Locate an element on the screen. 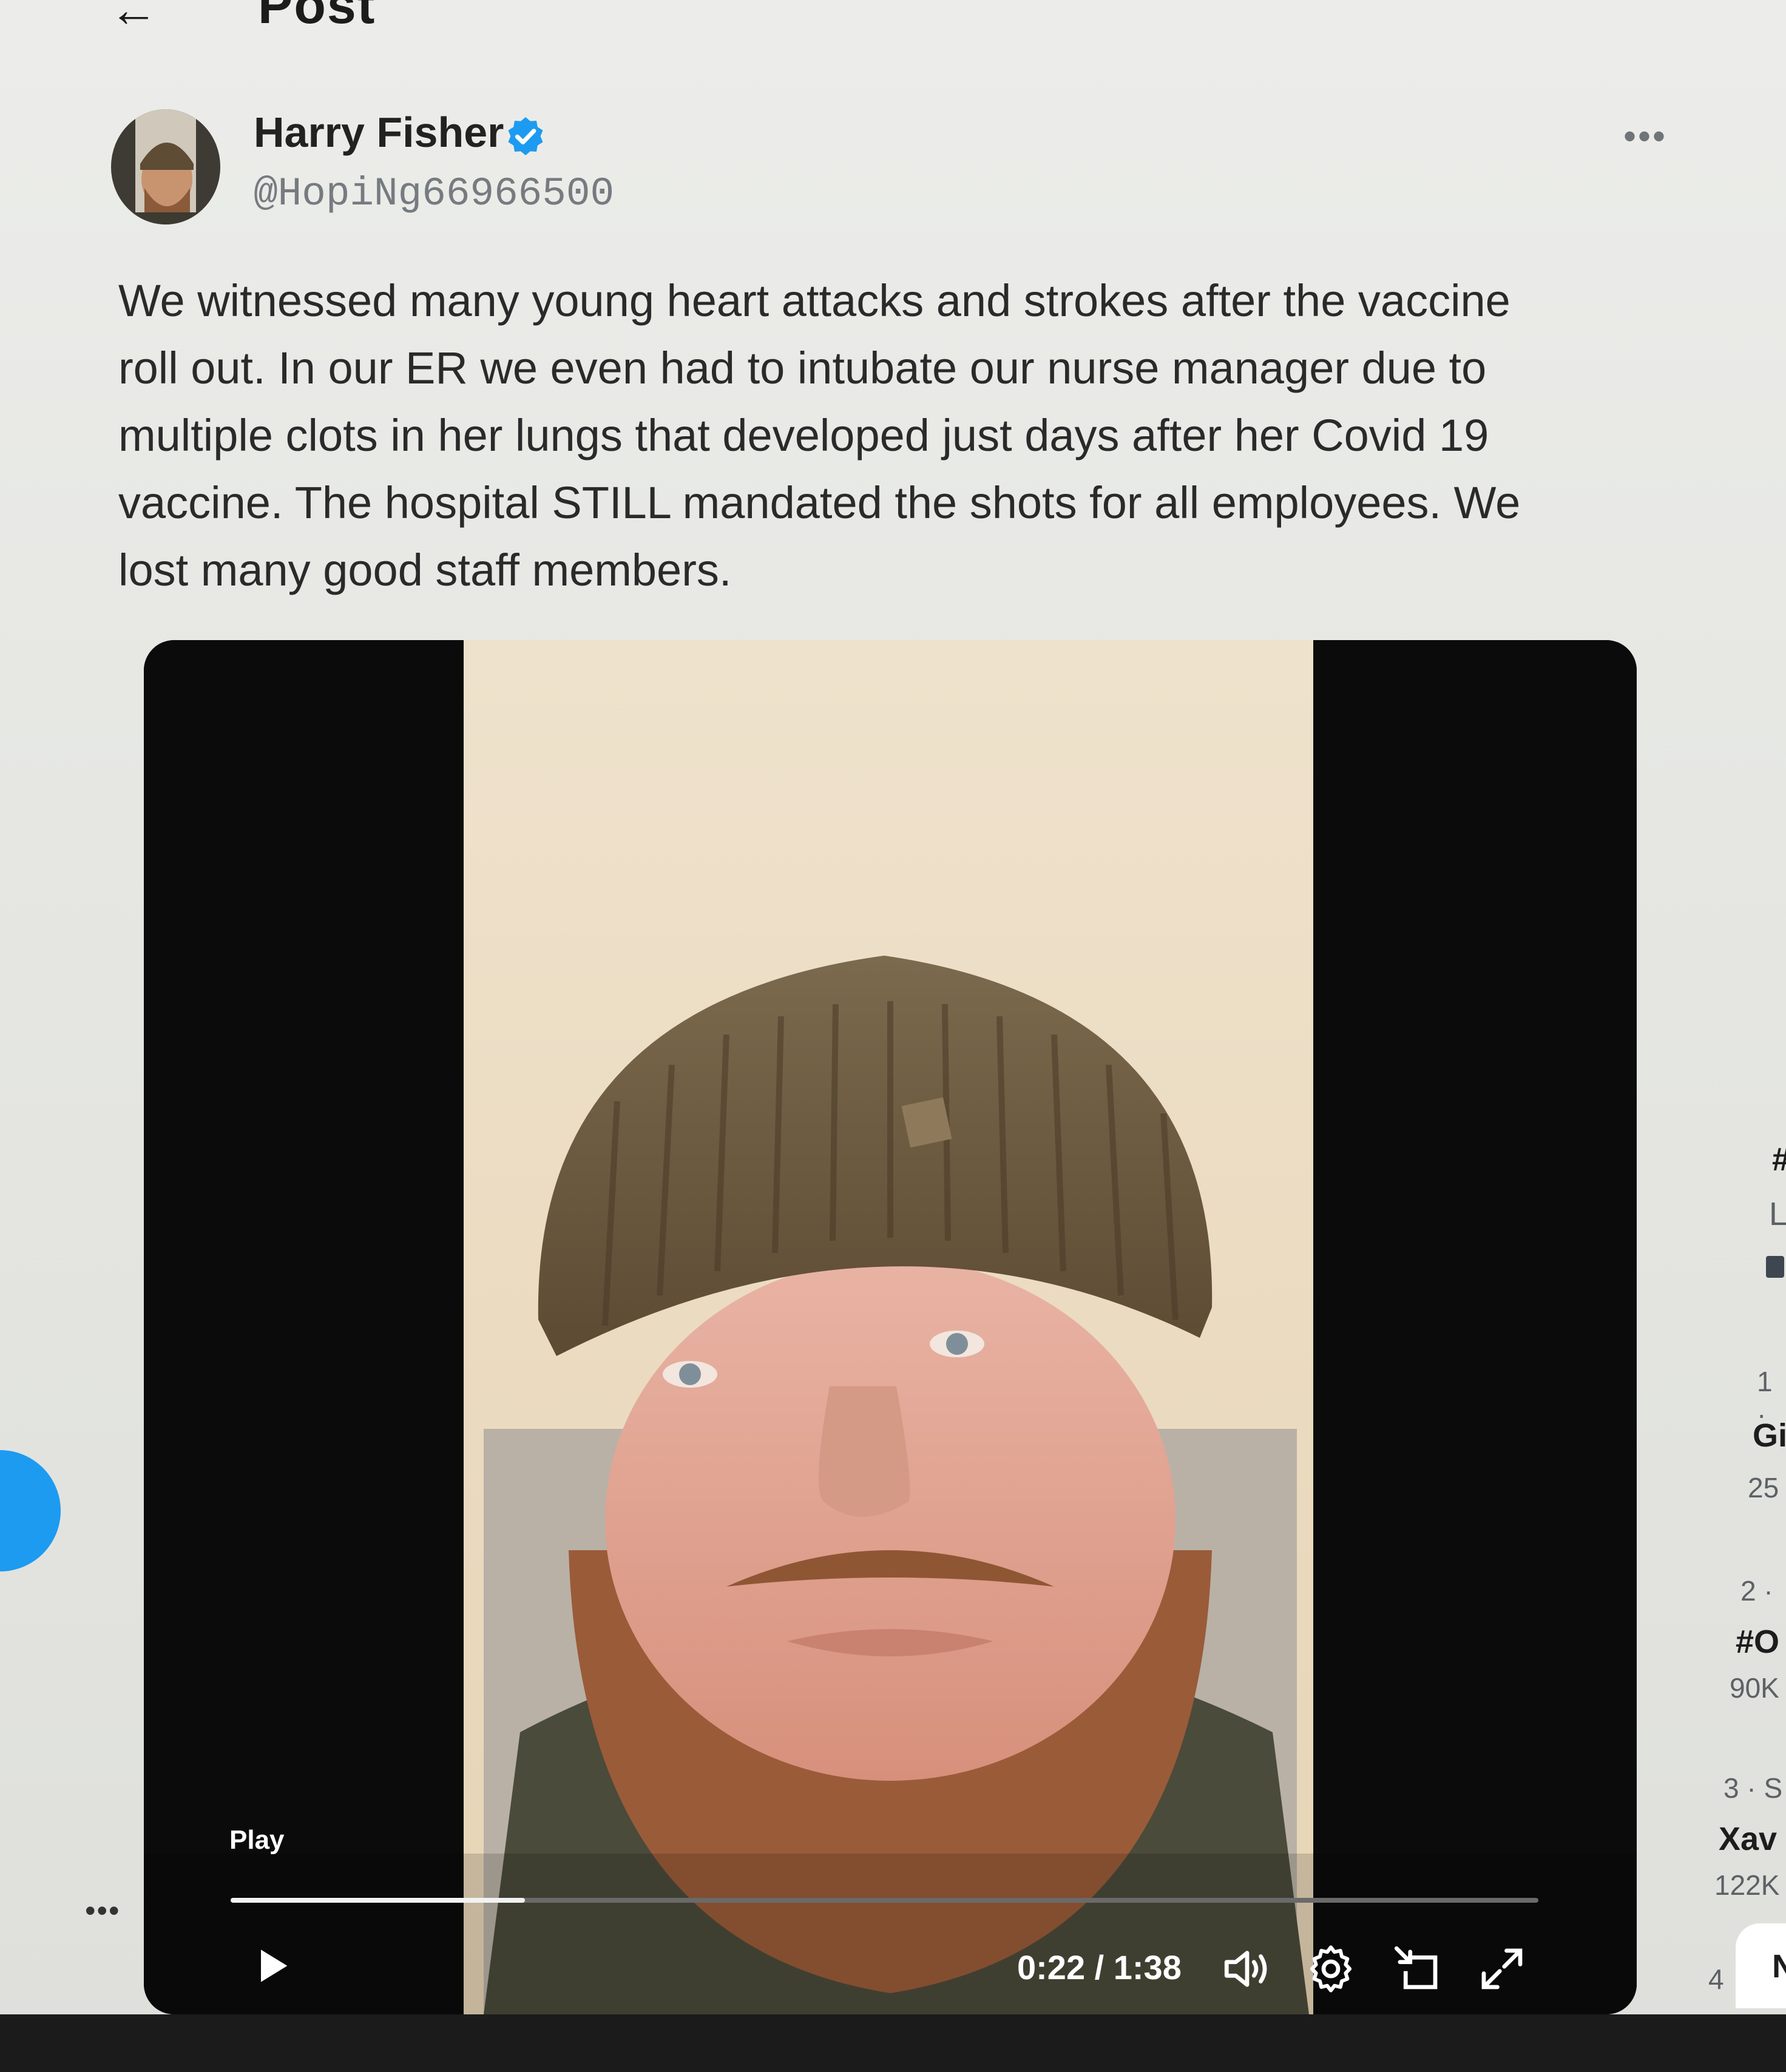 Image resolution: width=1786 pixels, height=2072 pixels. play-icon is located at coordinates (273, 1966).